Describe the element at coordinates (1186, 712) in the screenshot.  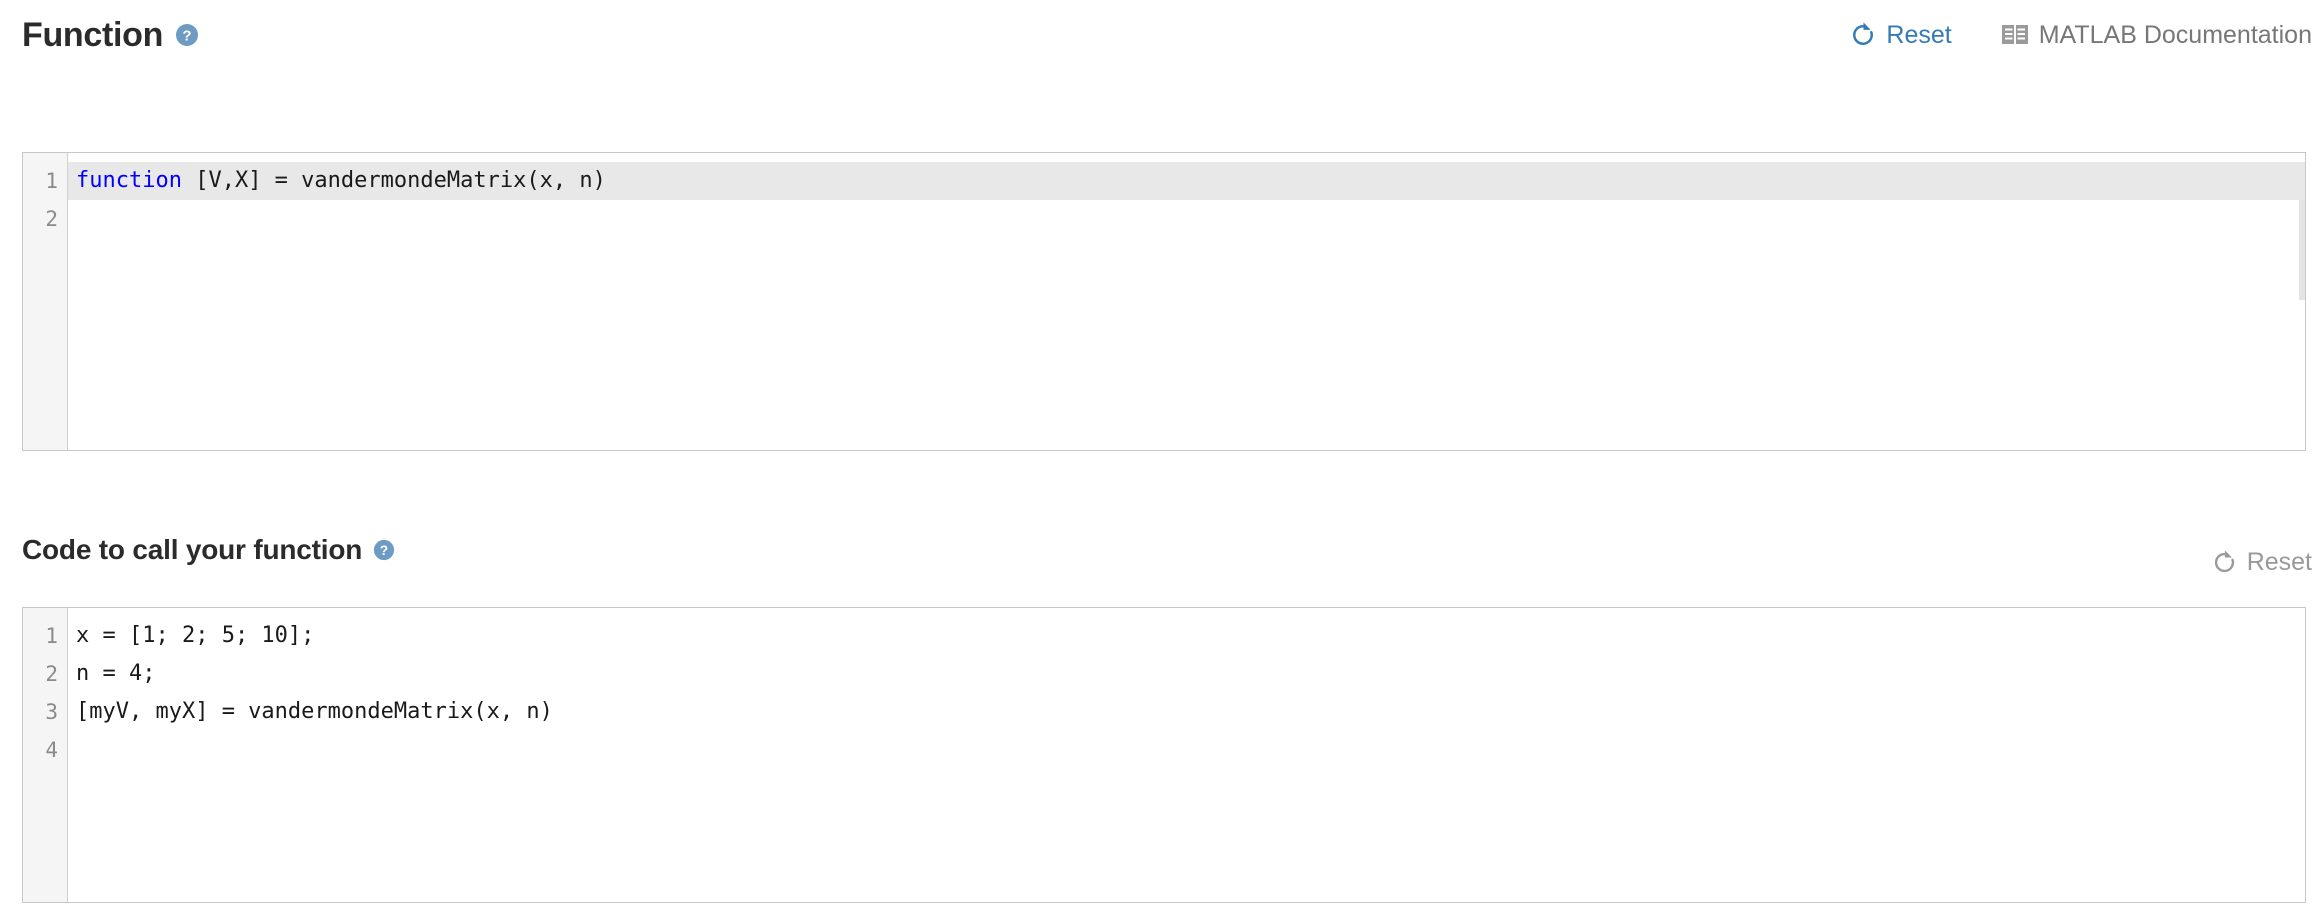
I see `code-line: [myV, myX] = vandermondeMatrix(x, n)` at that location.